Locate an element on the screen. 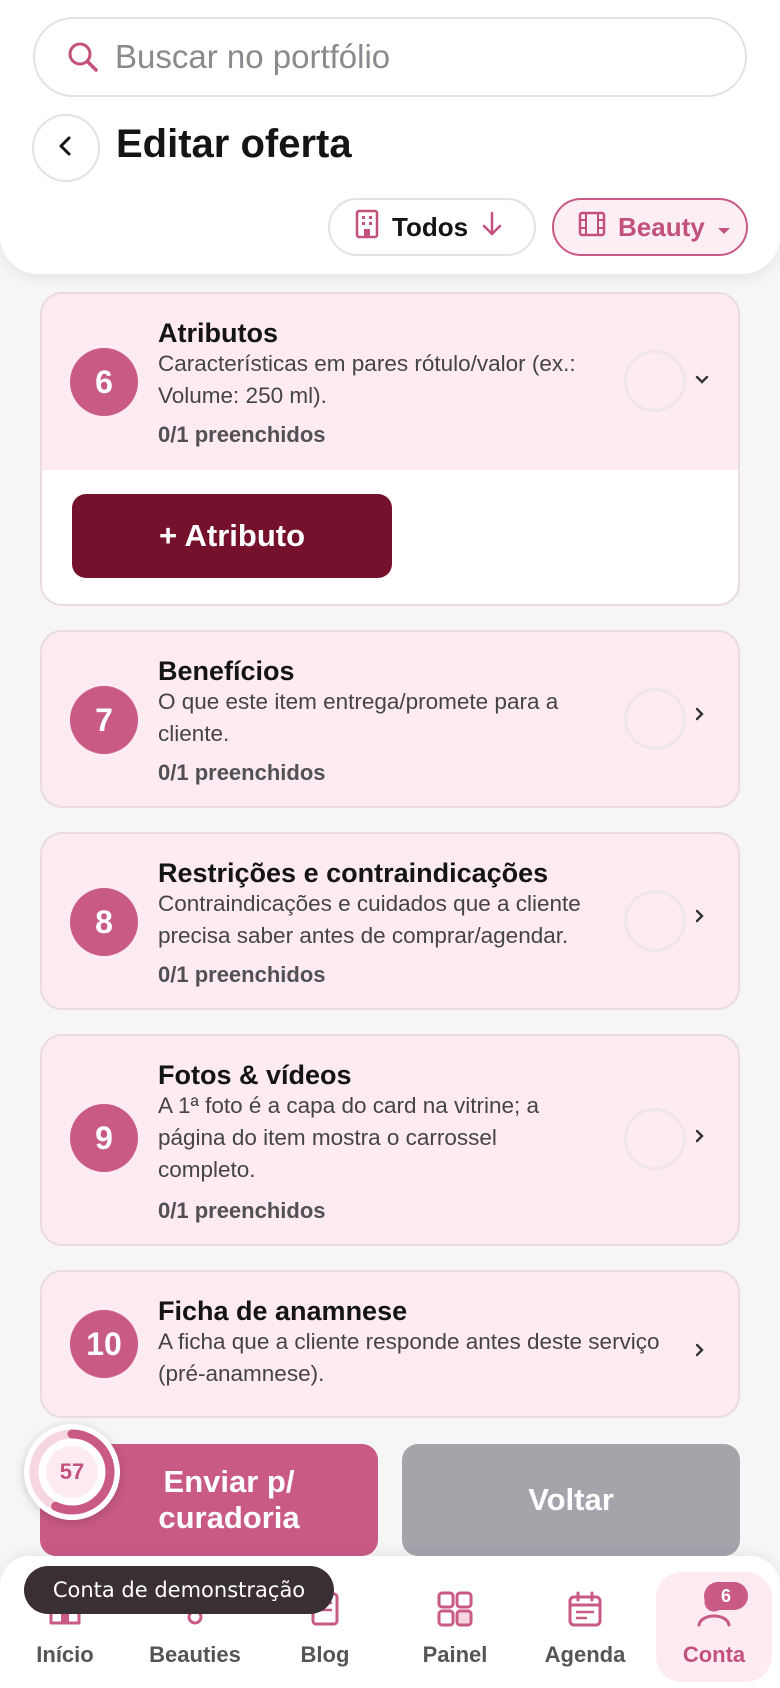 The height and width of the screenshot is (1688, 780). caret-down-icon is located at coordinates (724, 227).